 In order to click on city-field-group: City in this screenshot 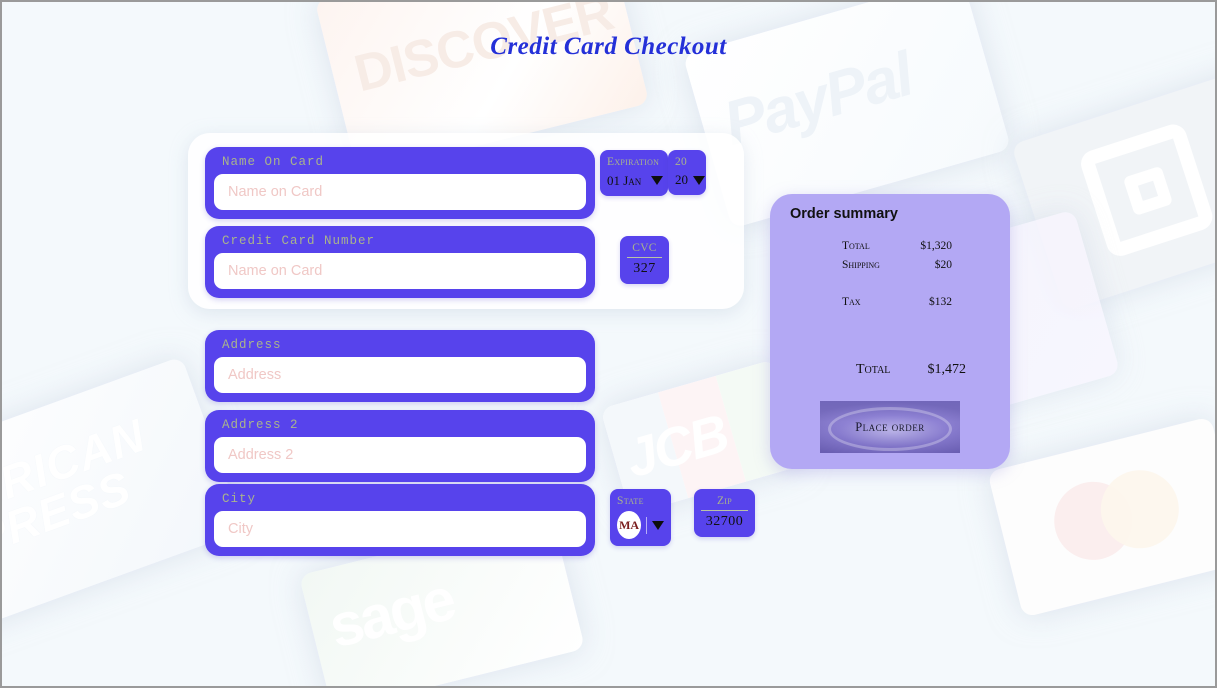, I will do `click(400, 520)`.